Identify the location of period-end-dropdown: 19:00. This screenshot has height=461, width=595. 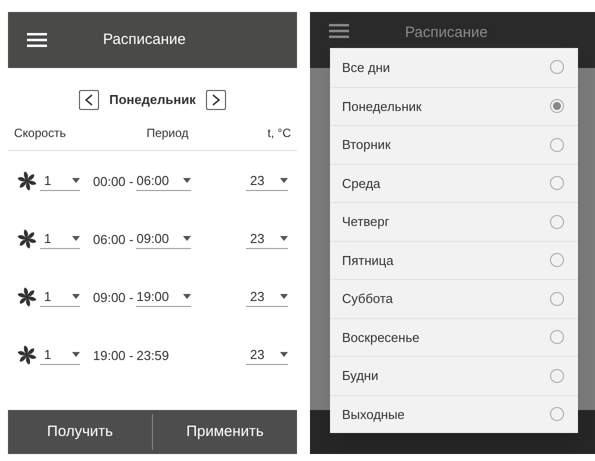
(164, 297).